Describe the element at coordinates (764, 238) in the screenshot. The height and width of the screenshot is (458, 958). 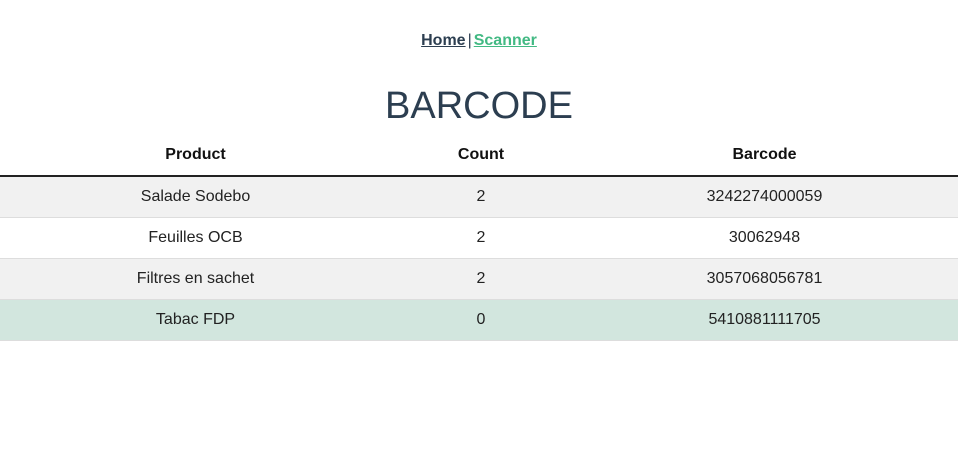
I see `cell-barcode: 30062948` at that location.